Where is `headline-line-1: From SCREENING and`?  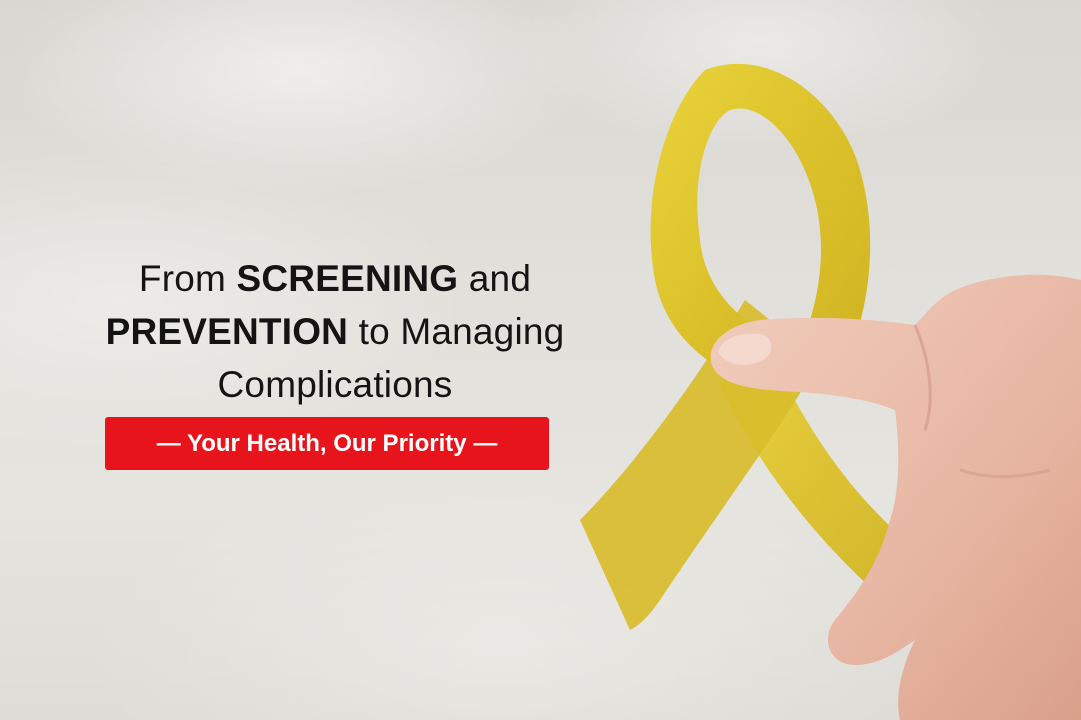 headline-line-1: From SCREENING and is located at coordinates (335, 278).